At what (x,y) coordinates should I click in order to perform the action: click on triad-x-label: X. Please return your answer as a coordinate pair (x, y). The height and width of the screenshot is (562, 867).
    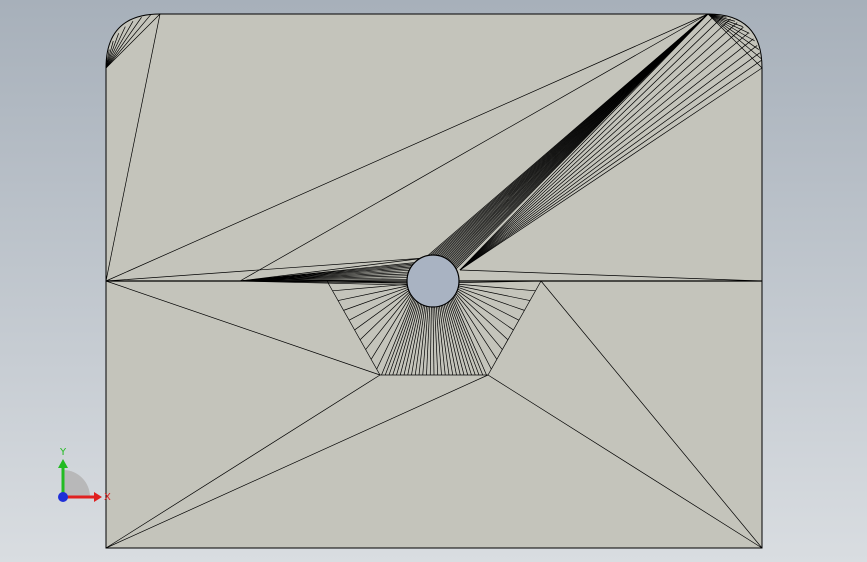
    Looking at the image, I should click on (107, 497).